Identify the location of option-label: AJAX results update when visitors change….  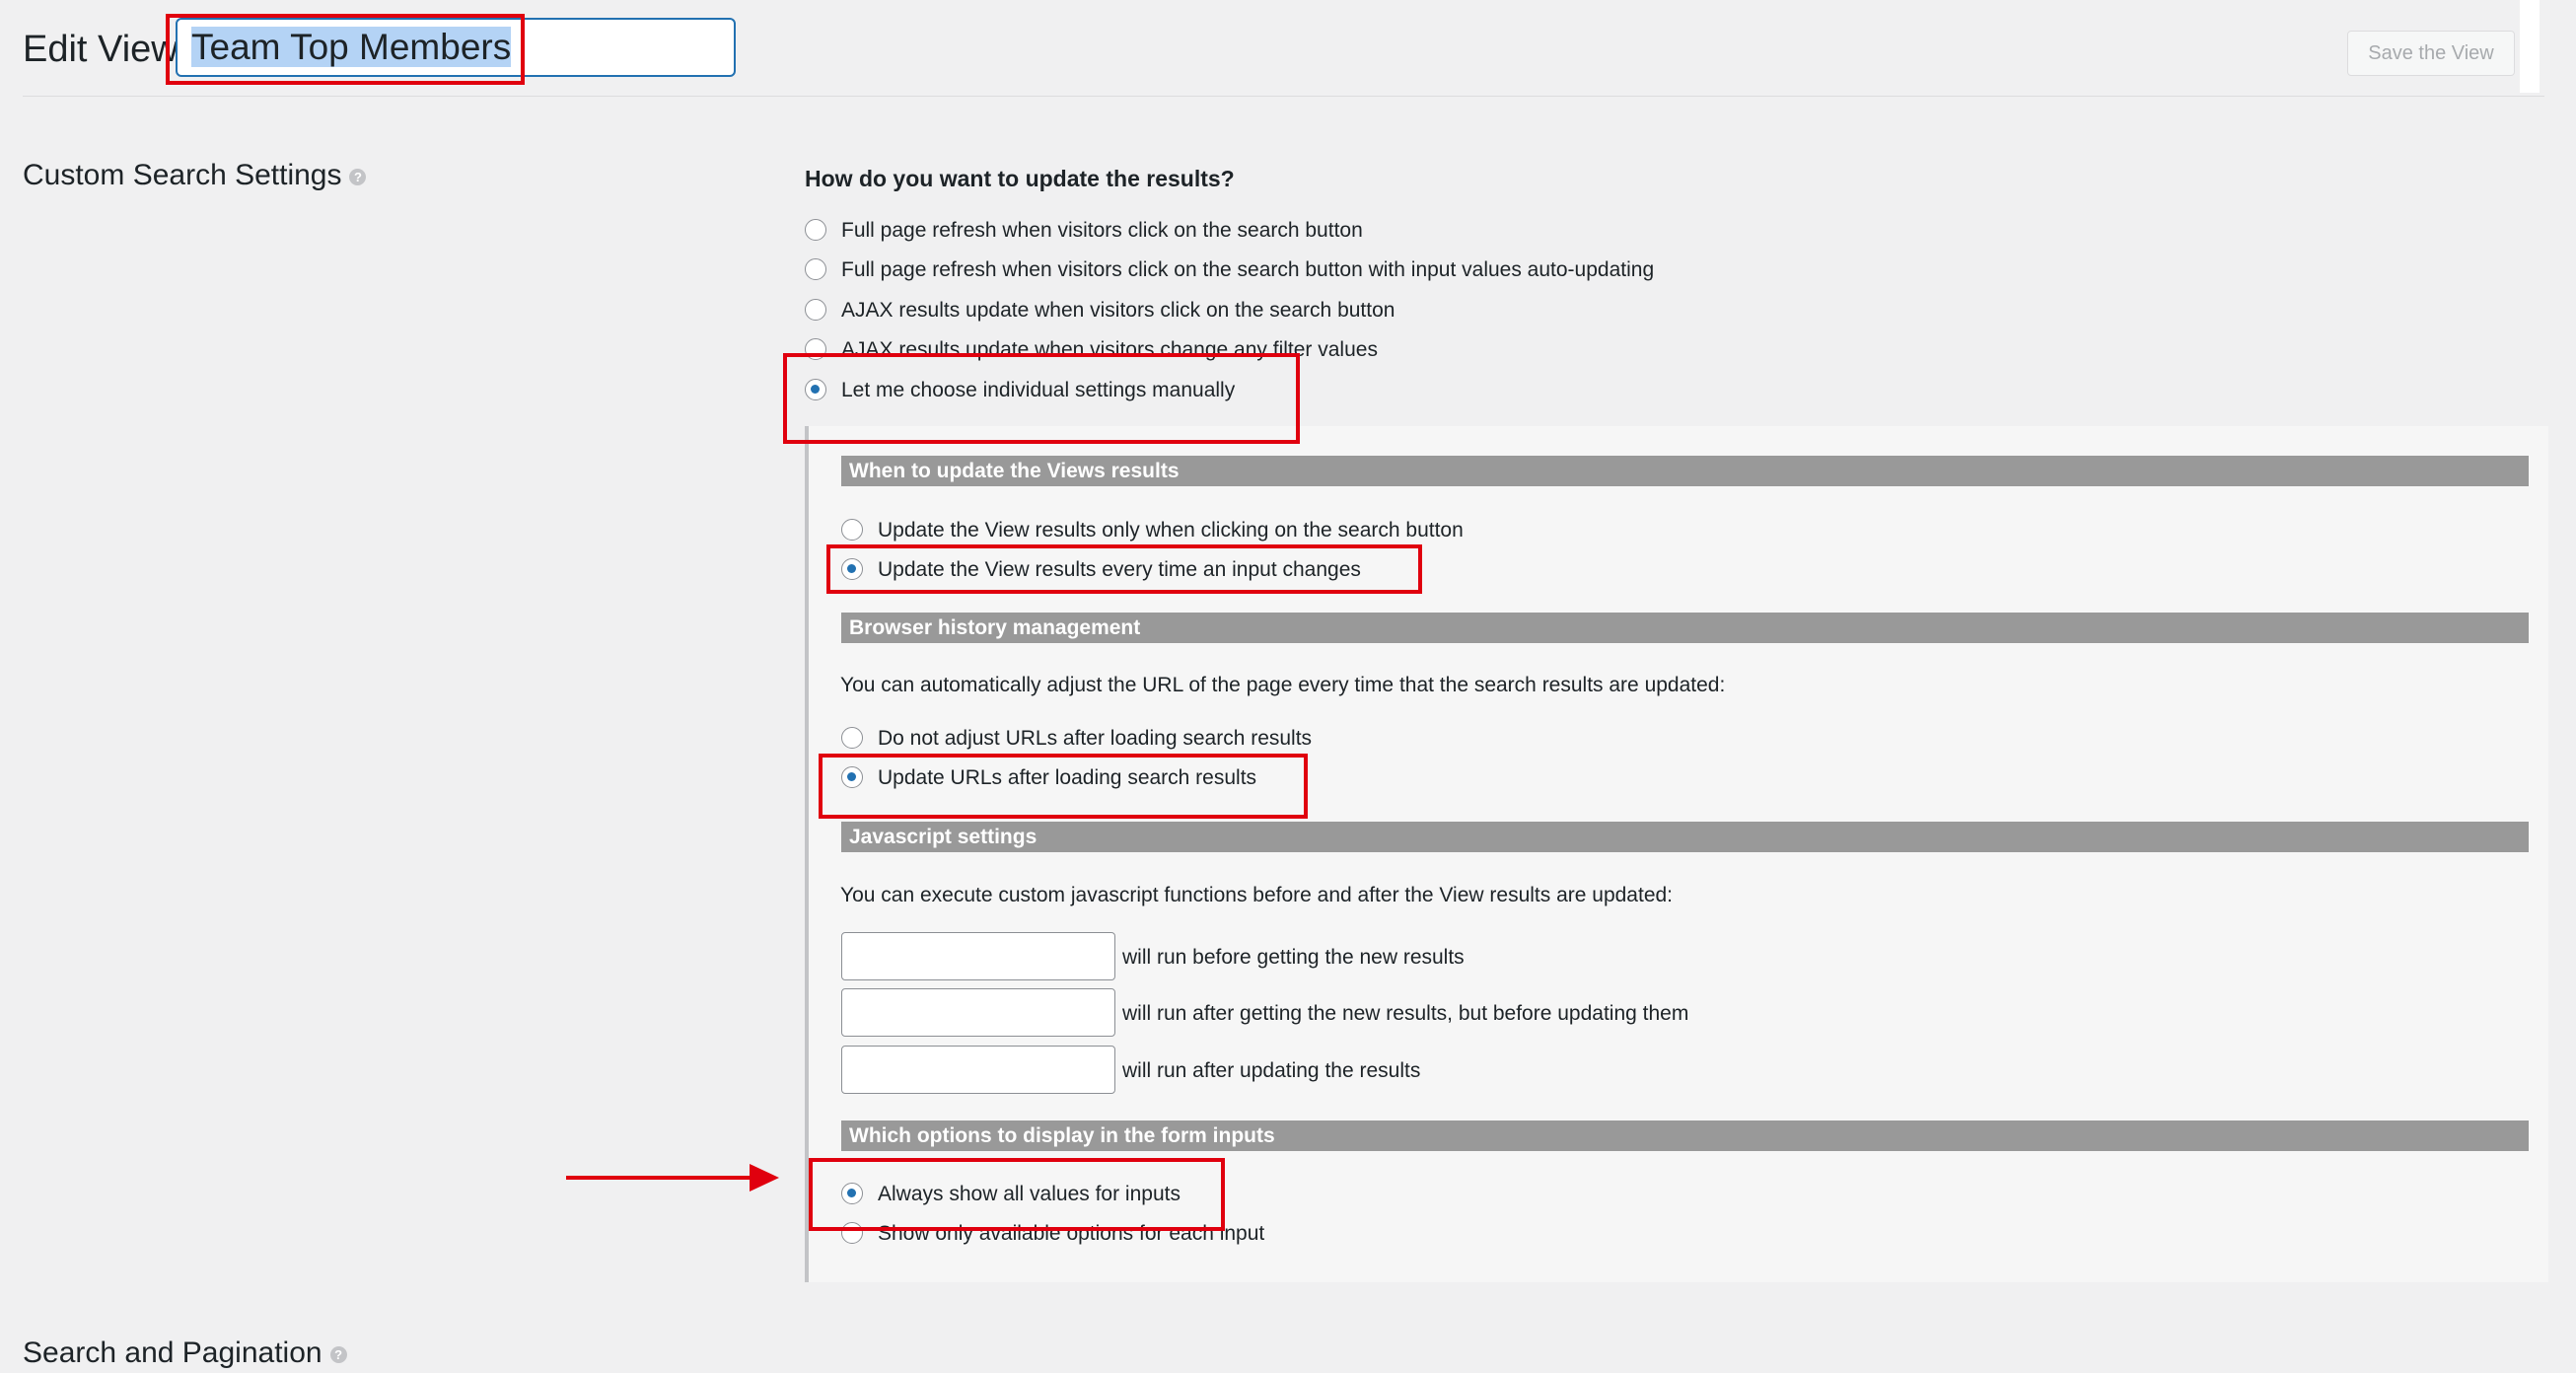
(1109, 349).